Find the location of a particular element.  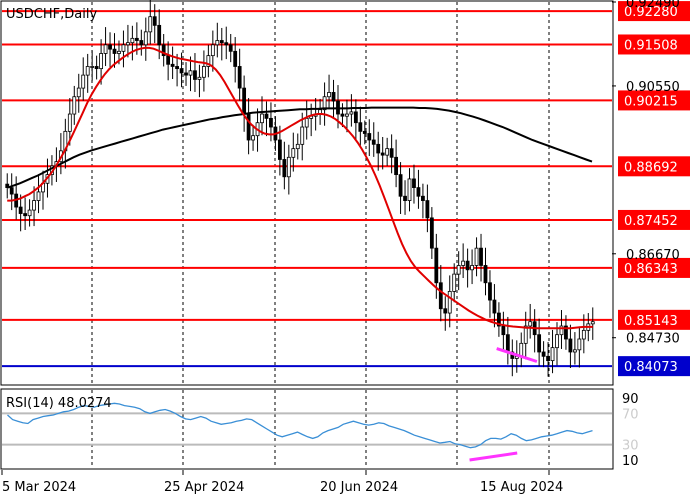

price-tick-label: 0.84730 is located at coordinates (653, 339).